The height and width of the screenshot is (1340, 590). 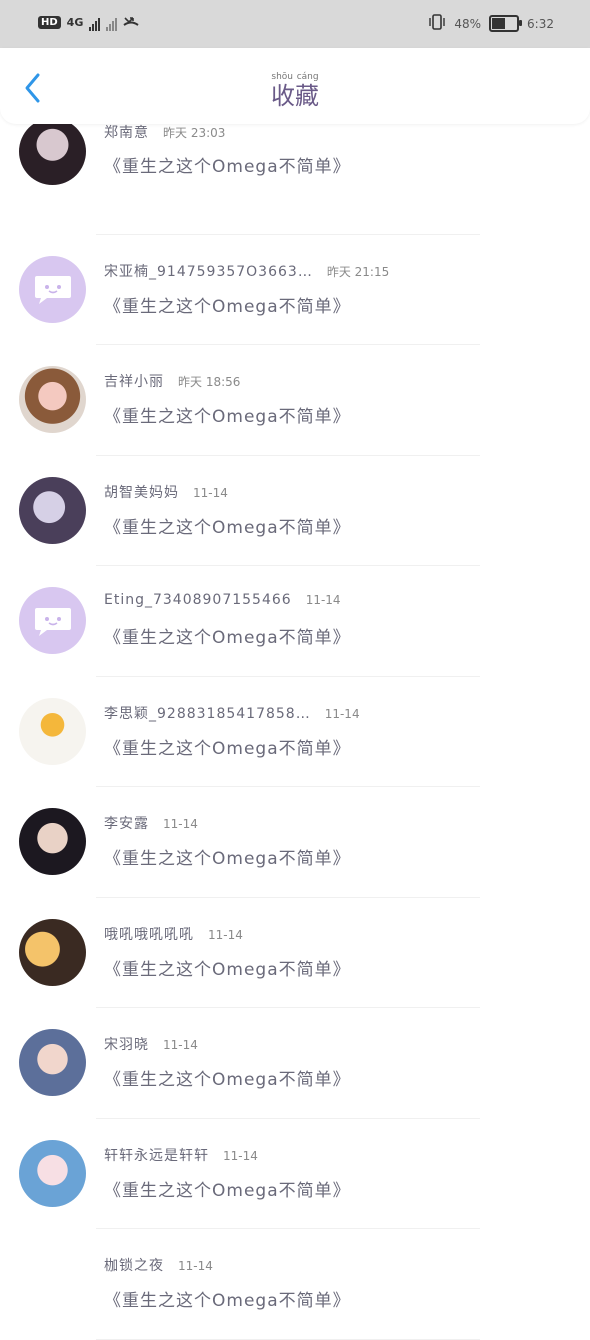 What do you see at coordinates (149, 934) in the screenshot?
I see `item-name: 哦吼哦吼吼吼` at bounding box center [149, 934].